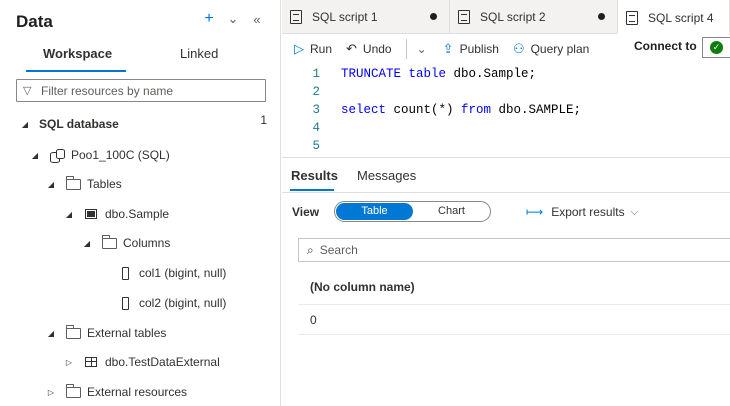  I want to click on line-number: 1, so click(316, 74).